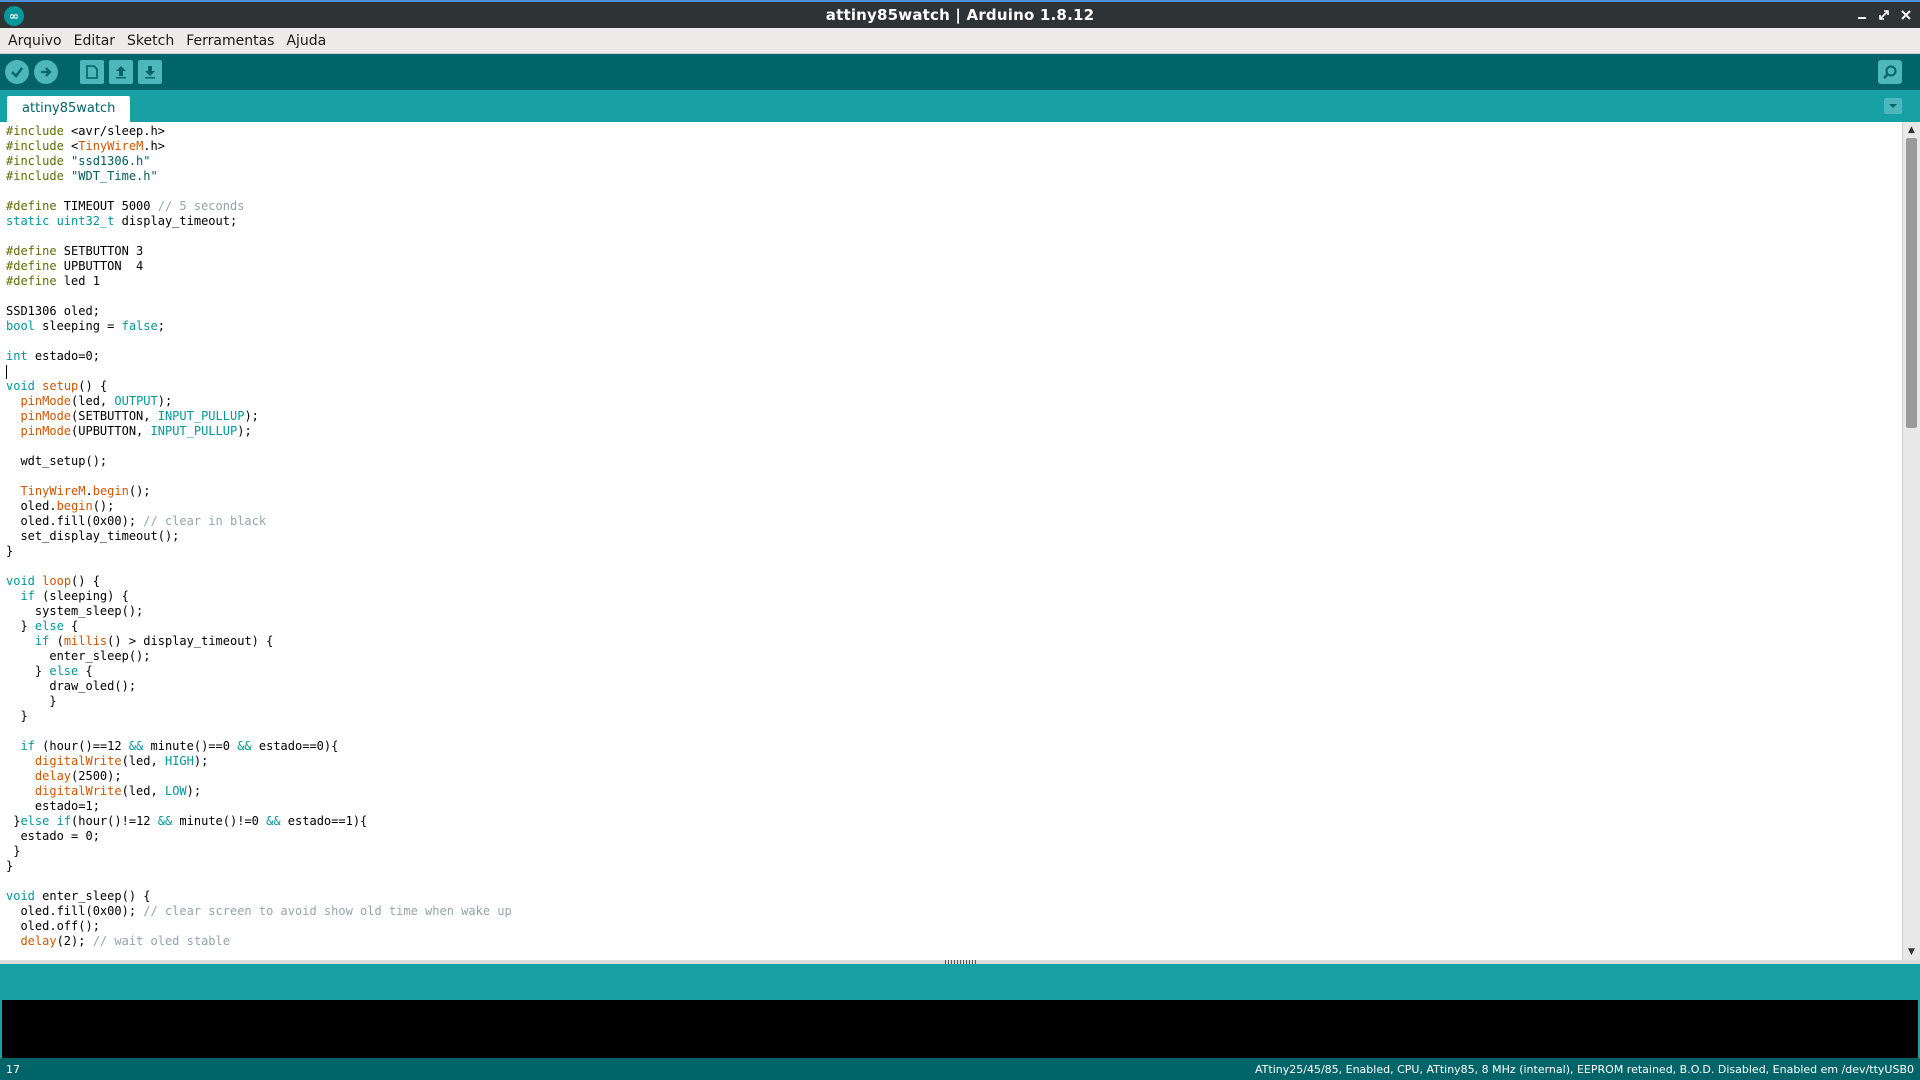 Image resolution: width=1920 pixels, height=1080 pixels. I want to click on code-line: SSD1306 oled;, so click(259, 311).